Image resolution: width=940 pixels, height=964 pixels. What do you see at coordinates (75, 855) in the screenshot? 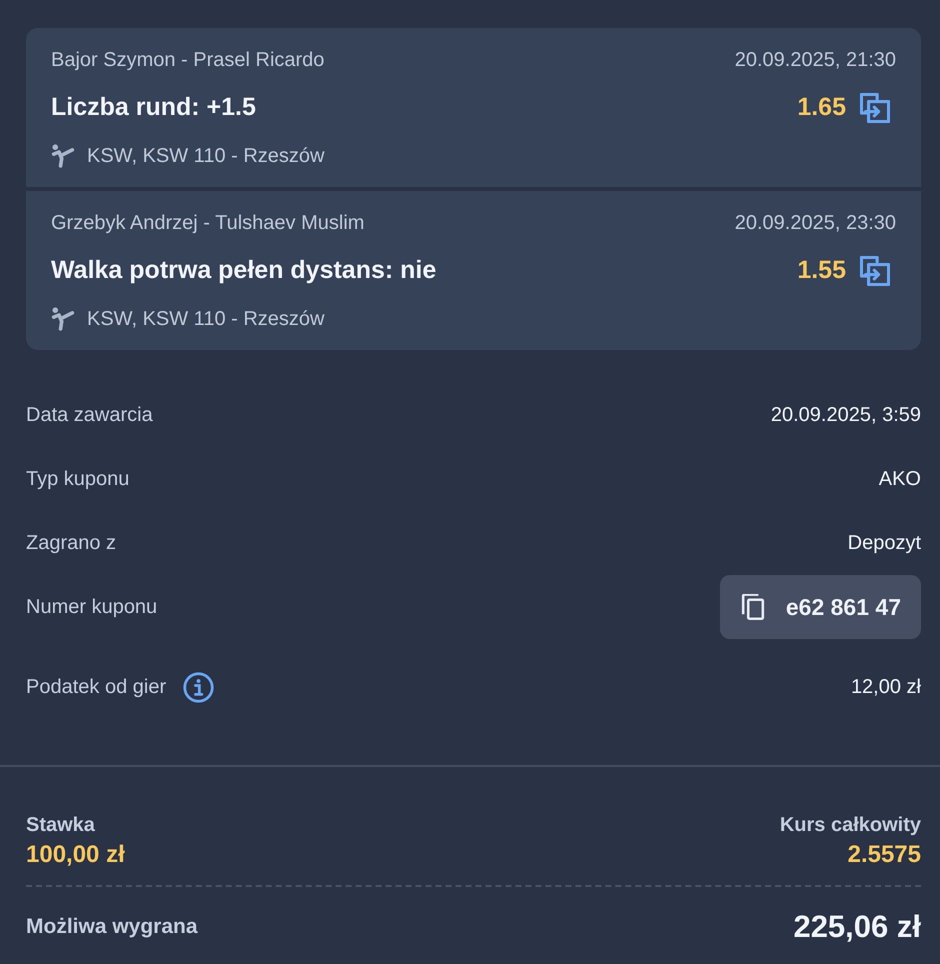
I see `stake-value: 100,00 zł` at bounding box center [75, 855].